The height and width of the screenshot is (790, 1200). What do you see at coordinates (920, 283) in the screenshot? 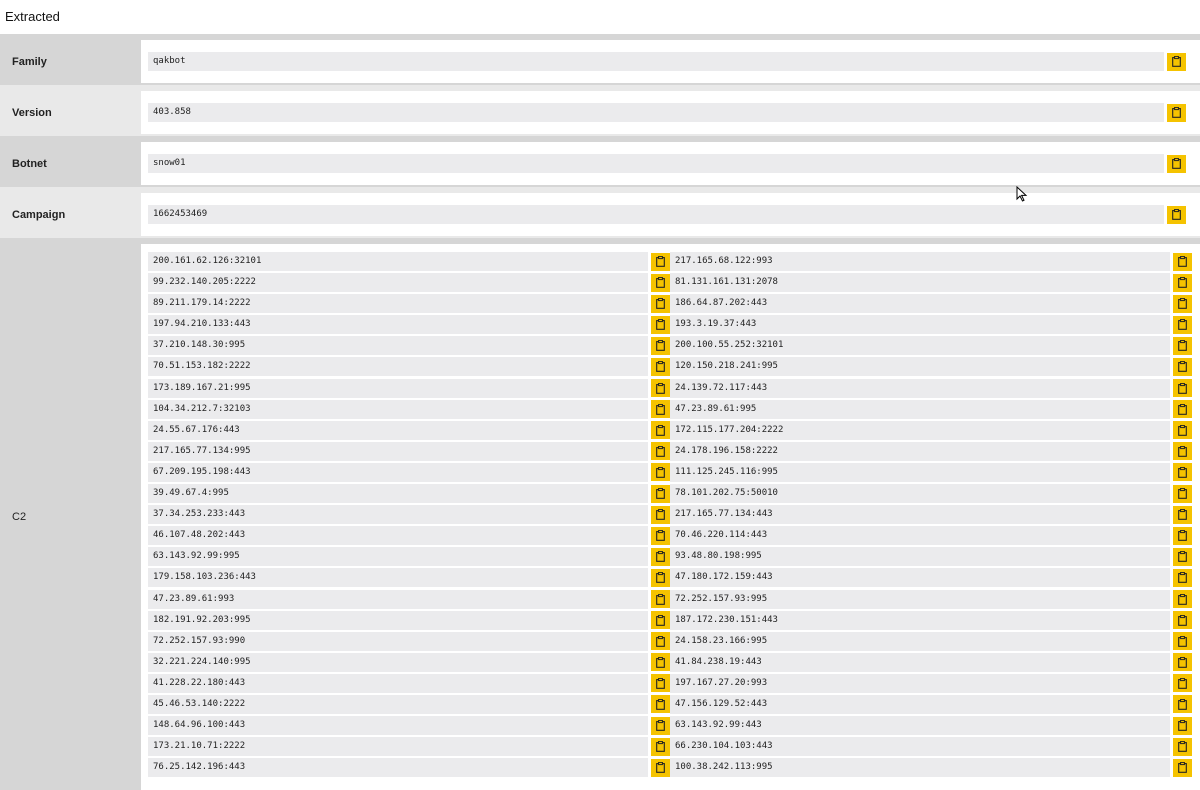
I see `c2-address: 81.131.161.131:2078` at bounding box center [920, 283].